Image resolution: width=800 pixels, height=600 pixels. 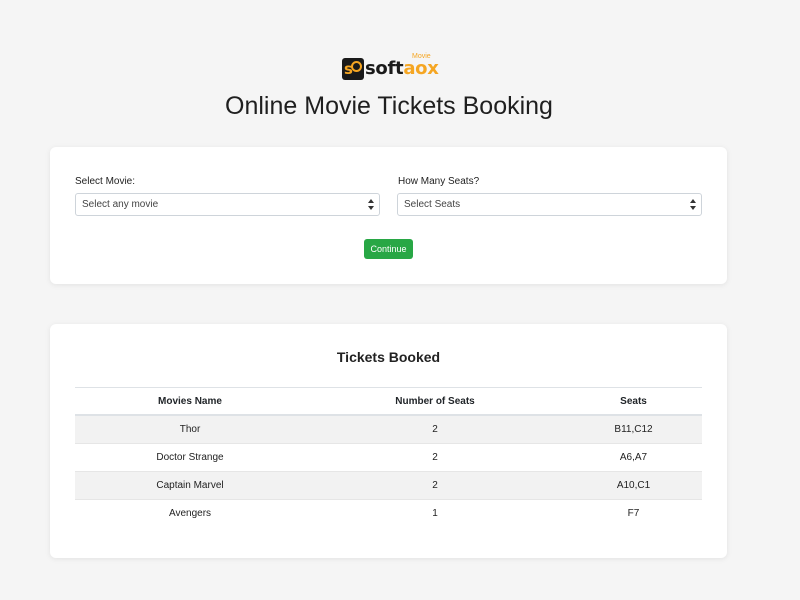 I want to click on seats-select-label: How Many Seats?, so click(x=439, y=181).